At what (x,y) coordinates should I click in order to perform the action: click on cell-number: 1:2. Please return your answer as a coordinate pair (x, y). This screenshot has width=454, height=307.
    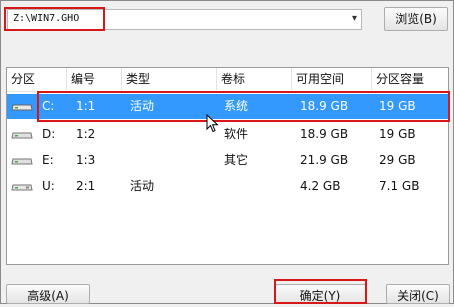
    Looking at the image, I should click on (86, 134).